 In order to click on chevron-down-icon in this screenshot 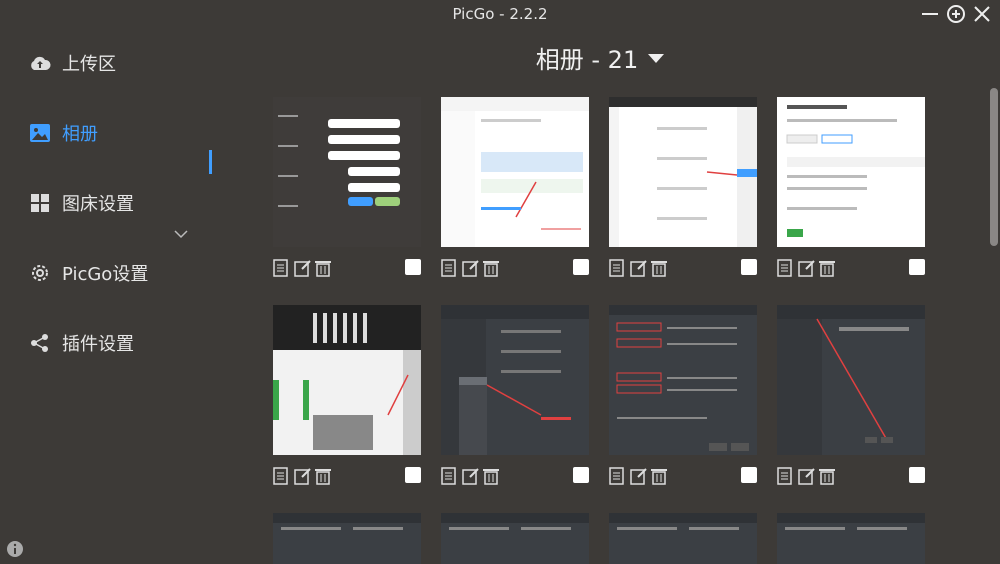, I will do `click(181, 233)`.